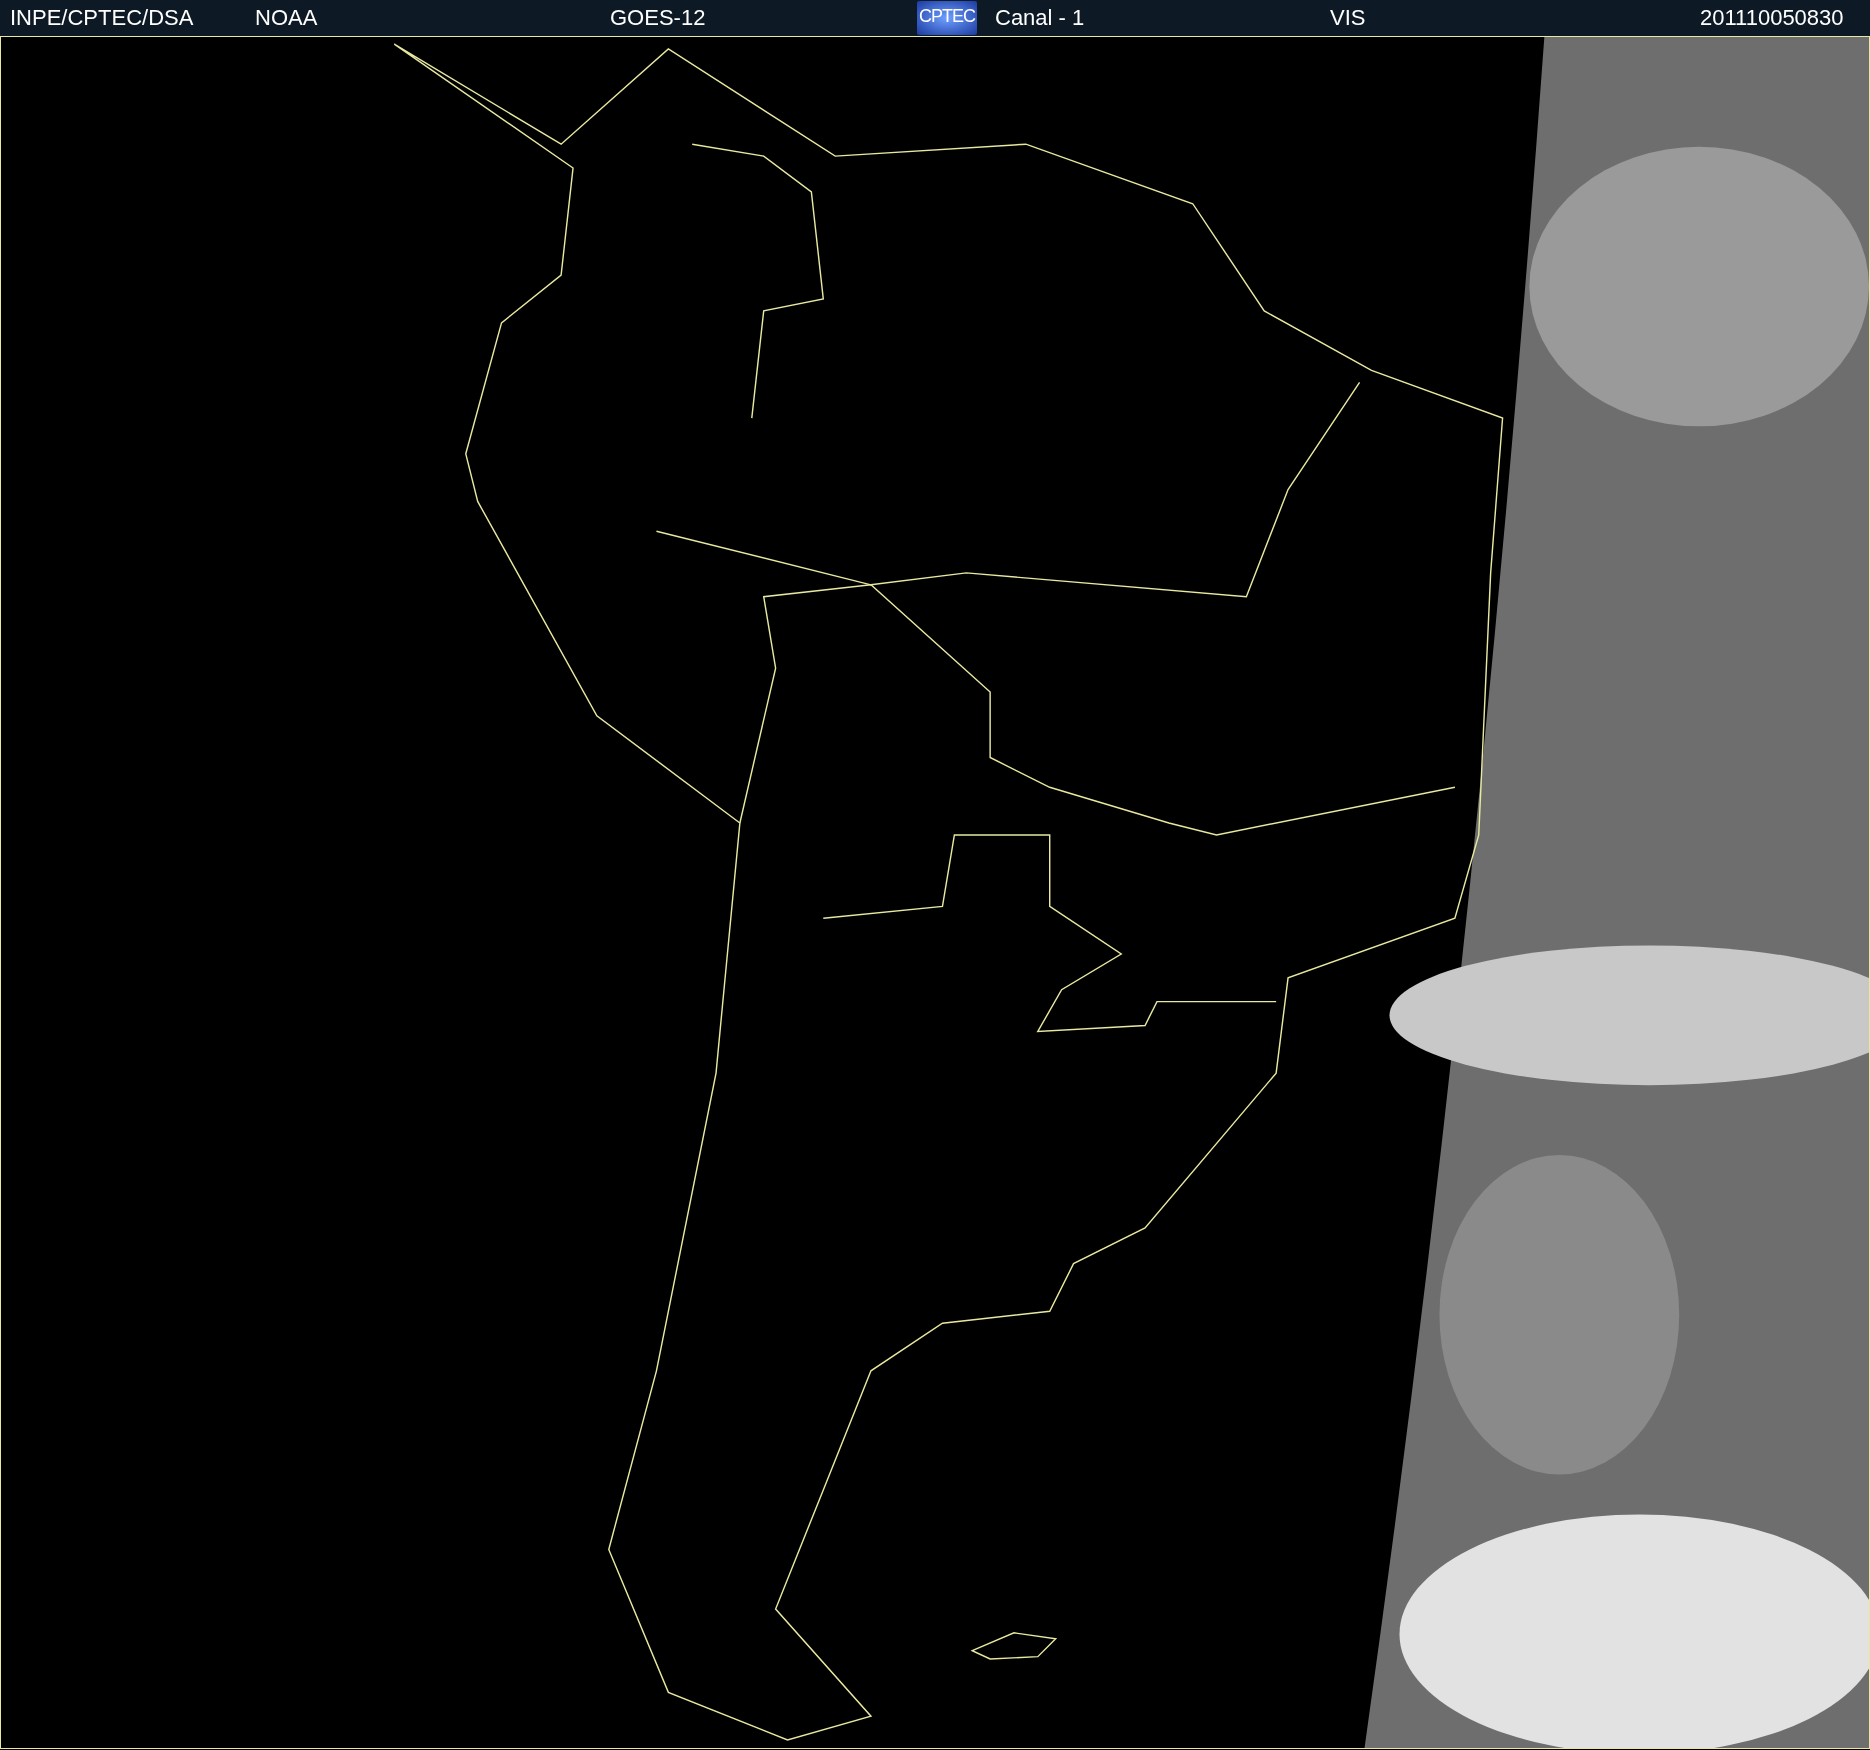 This screenshot has height=1750, width=1870. Describe the element at coordinates (286, 18) in the screenshot. I see `agency-label: NOAA` at that location.